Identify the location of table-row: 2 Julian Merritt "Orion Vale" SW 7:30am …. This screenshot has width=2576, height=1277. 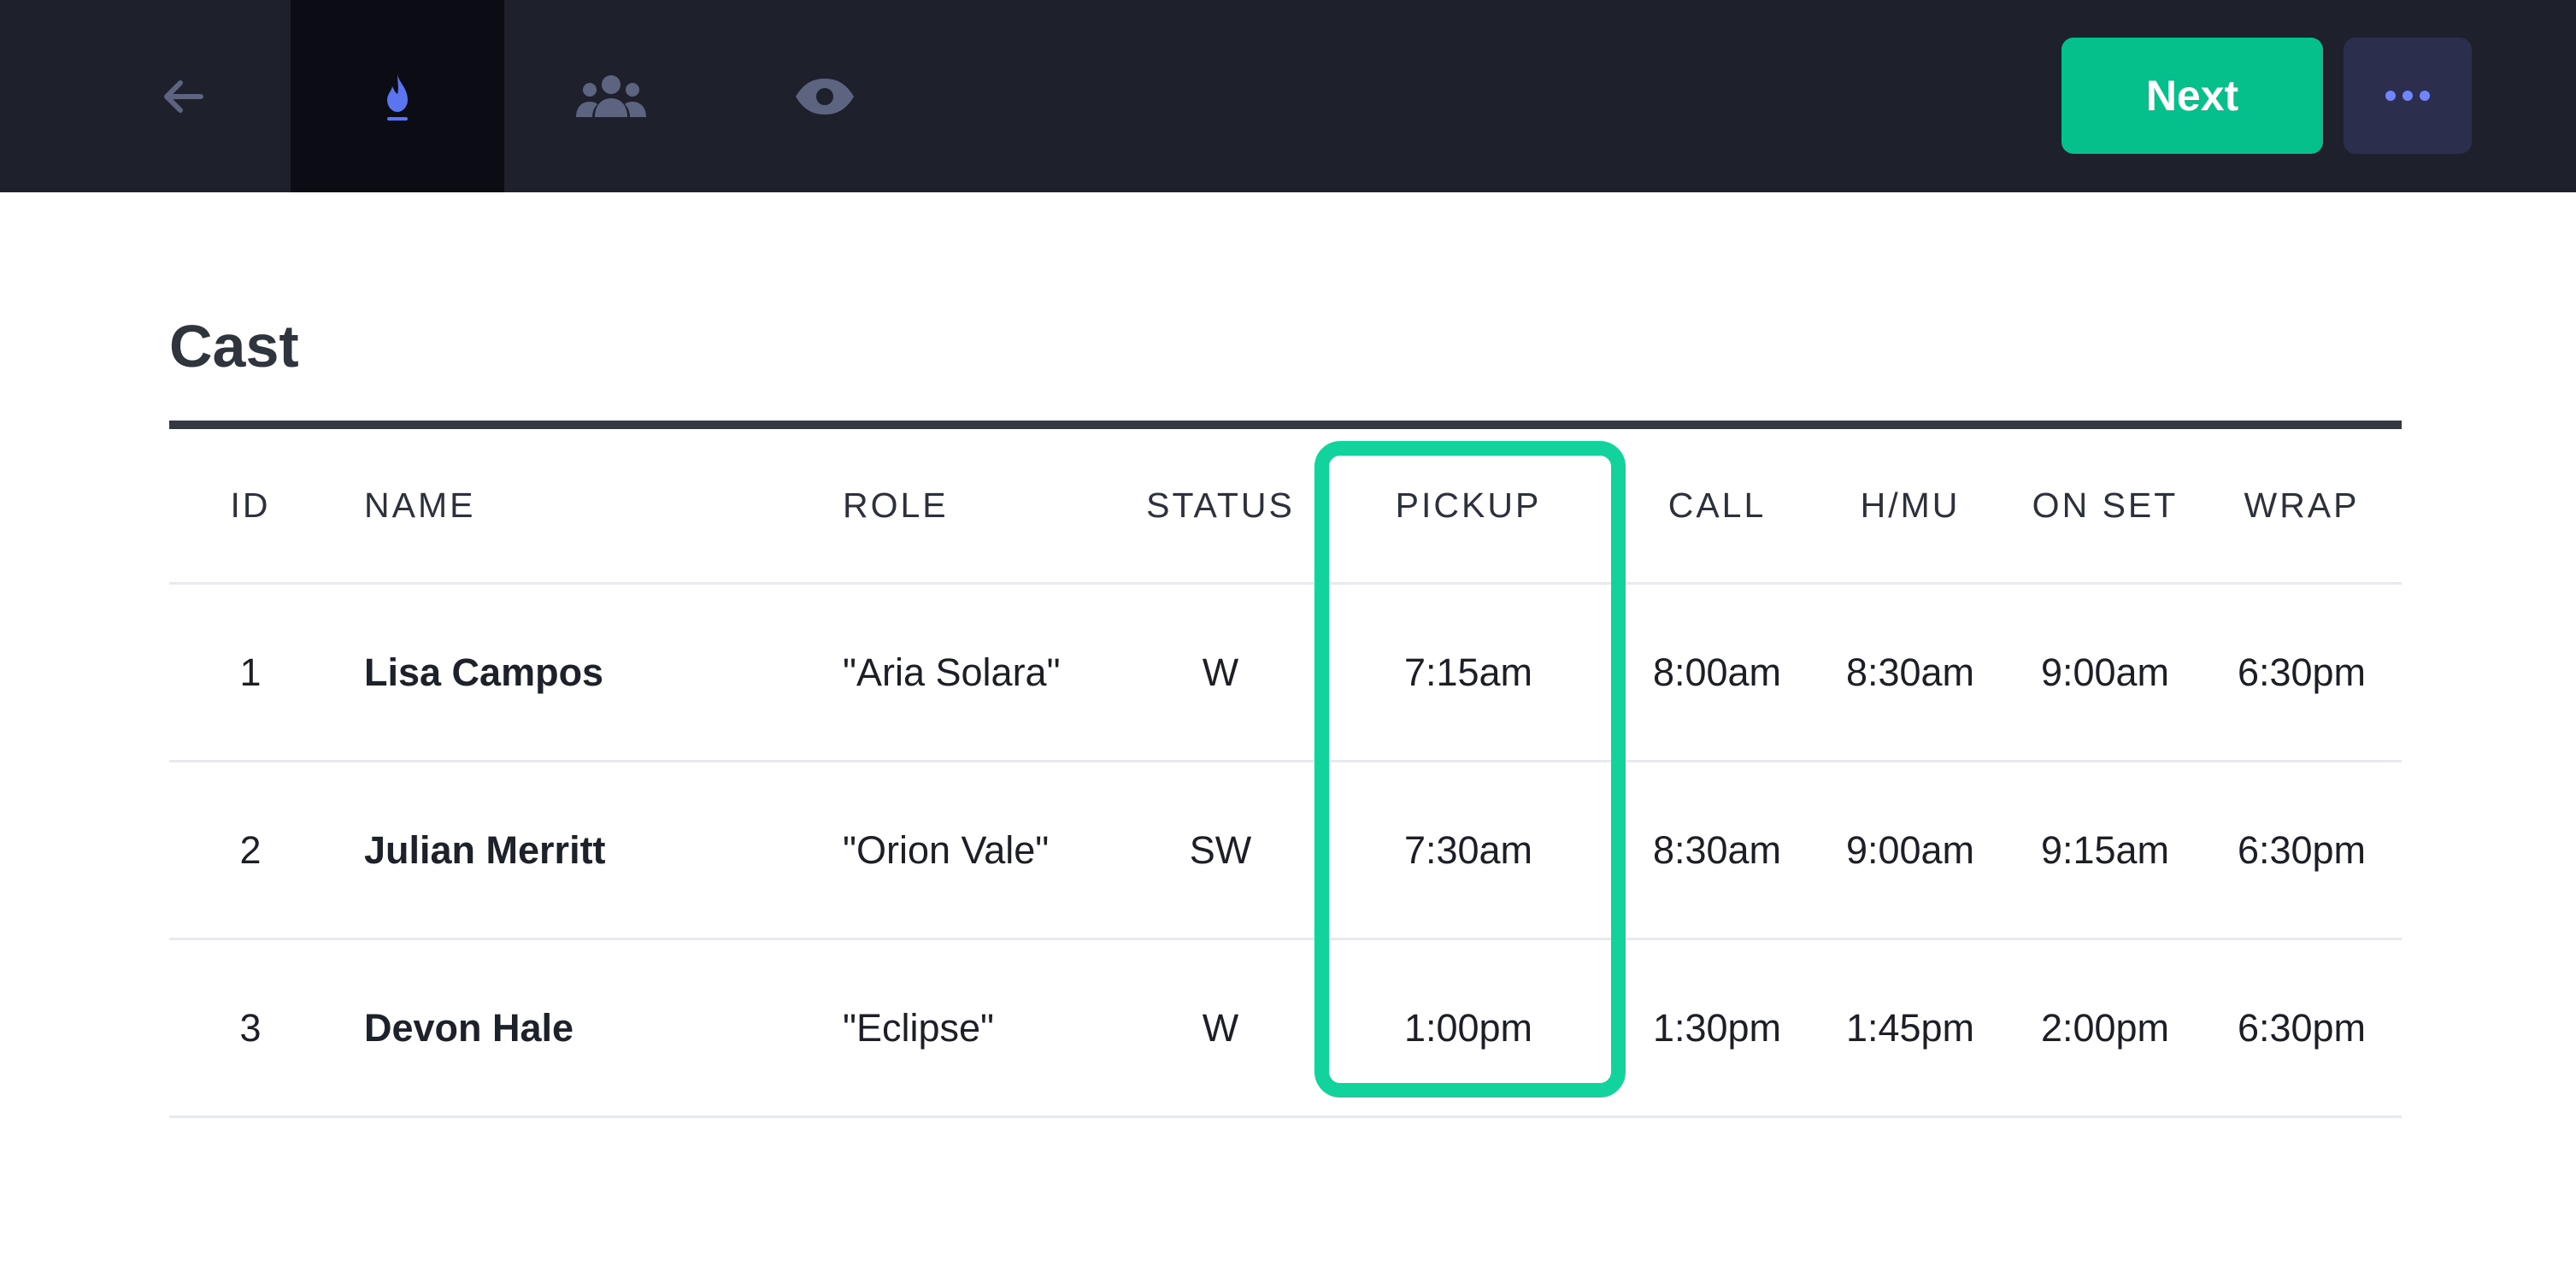
(1285, 851).